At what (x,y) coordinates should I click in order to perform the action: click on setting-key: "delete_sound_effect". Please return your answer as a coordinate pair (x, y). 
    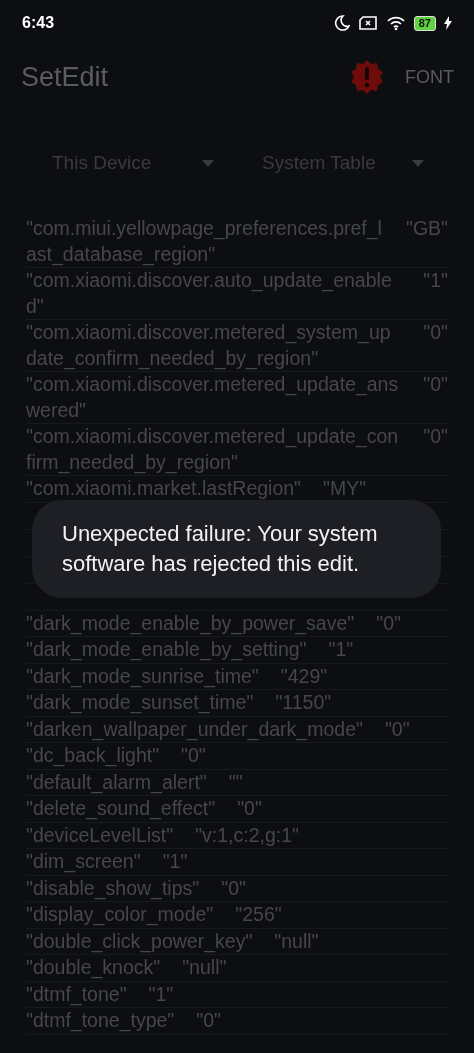
    Looking at the image, I should click on (121, 809).